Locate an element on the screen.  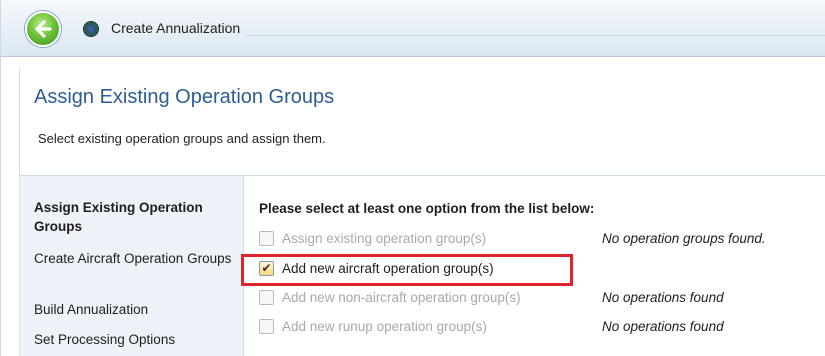
checkbox-assign-existing is located at coordinates (266, 238).